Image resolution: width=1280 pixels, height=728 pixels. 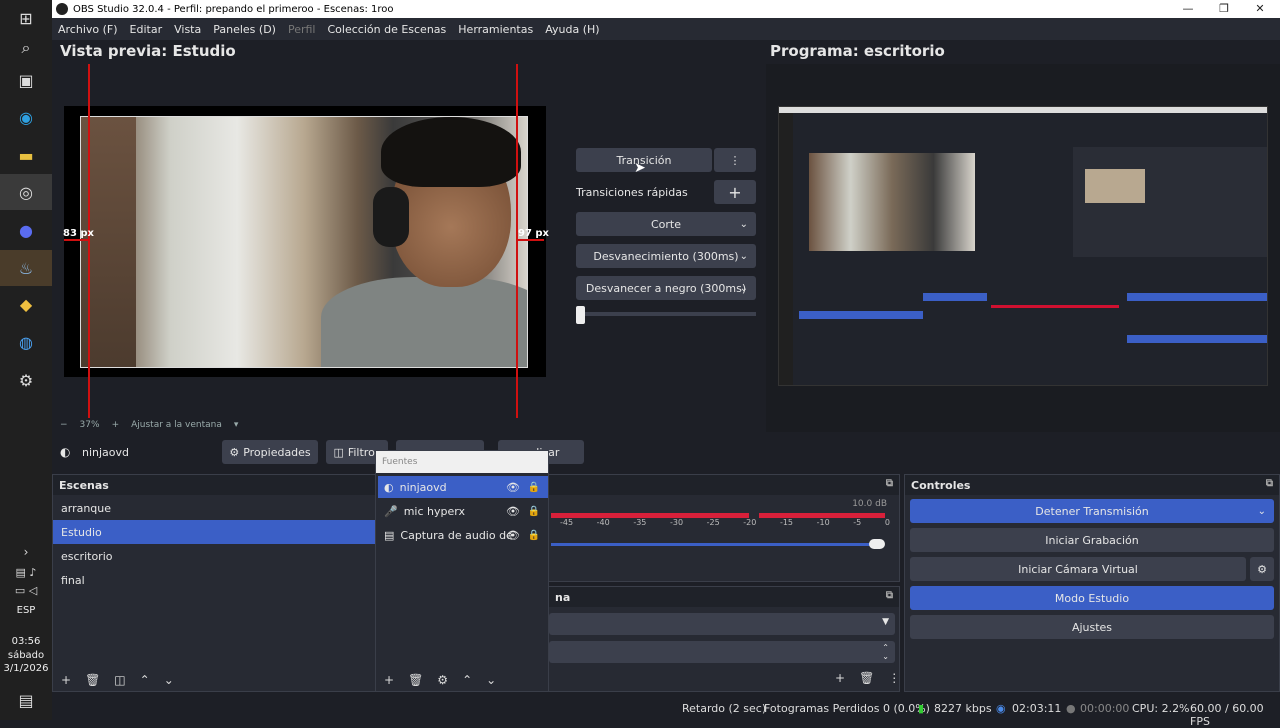 What do you see at coordinates (26, 48) in the screenshot?
I see `search-icon: ⌕` at bounding box center [26, 48].